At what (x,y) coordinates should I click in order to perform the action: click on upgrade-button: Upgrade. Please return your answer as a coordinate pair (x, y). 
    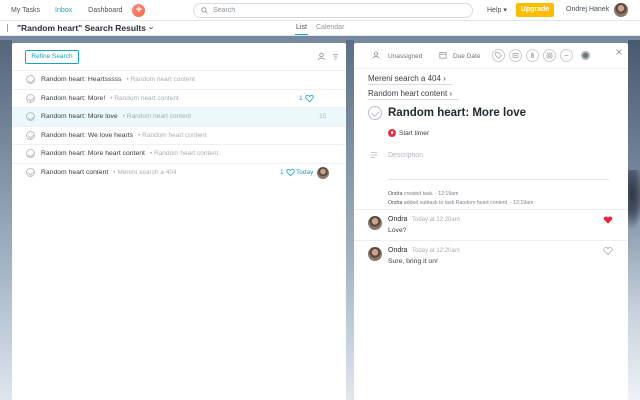
    Looking at the image, I should click on (535, 10).